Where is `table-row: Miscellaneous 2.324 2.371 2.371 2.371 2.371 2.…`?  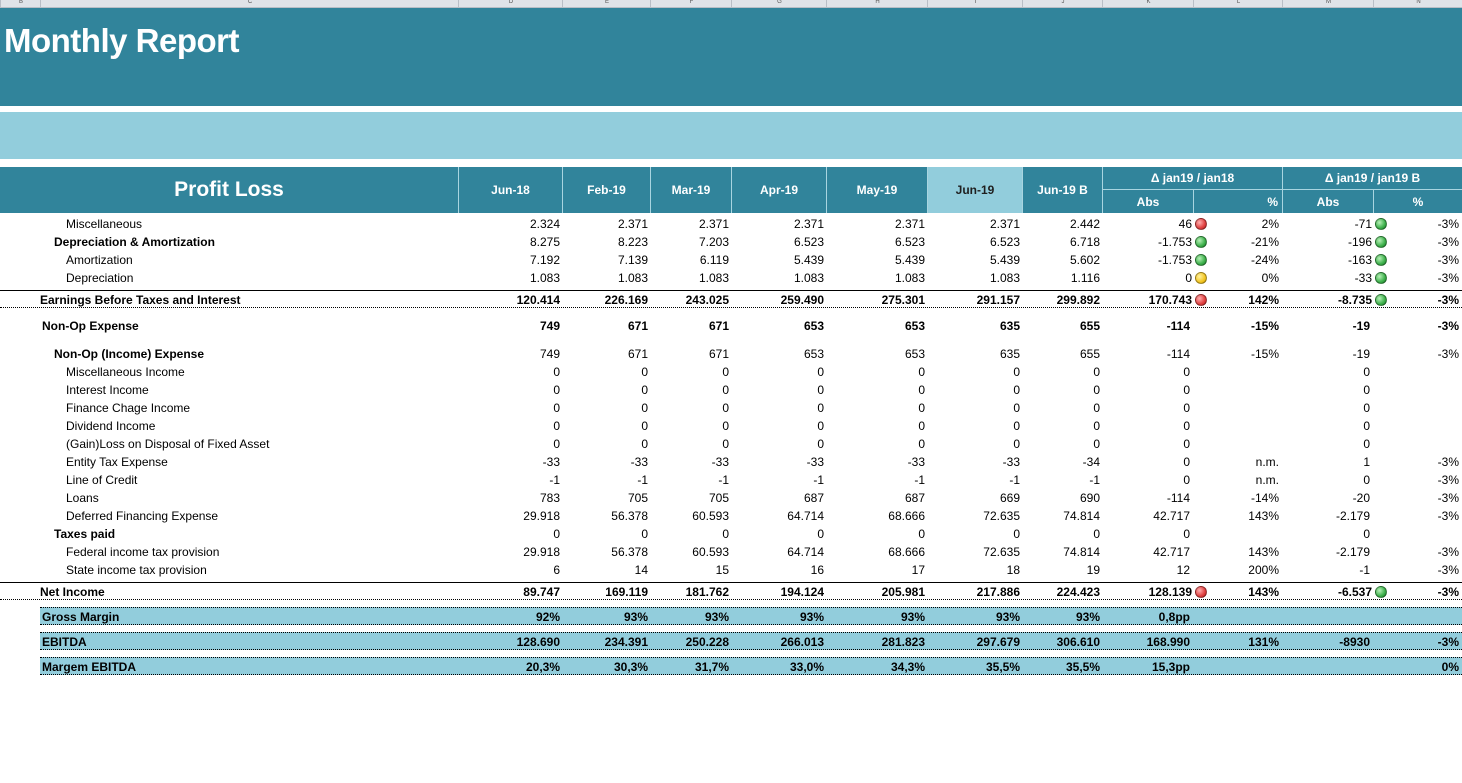
table-row: Miscellaneous 2.324 2.371 2.371 2.371 2.371 2.… is located at coordinates (731, 224).